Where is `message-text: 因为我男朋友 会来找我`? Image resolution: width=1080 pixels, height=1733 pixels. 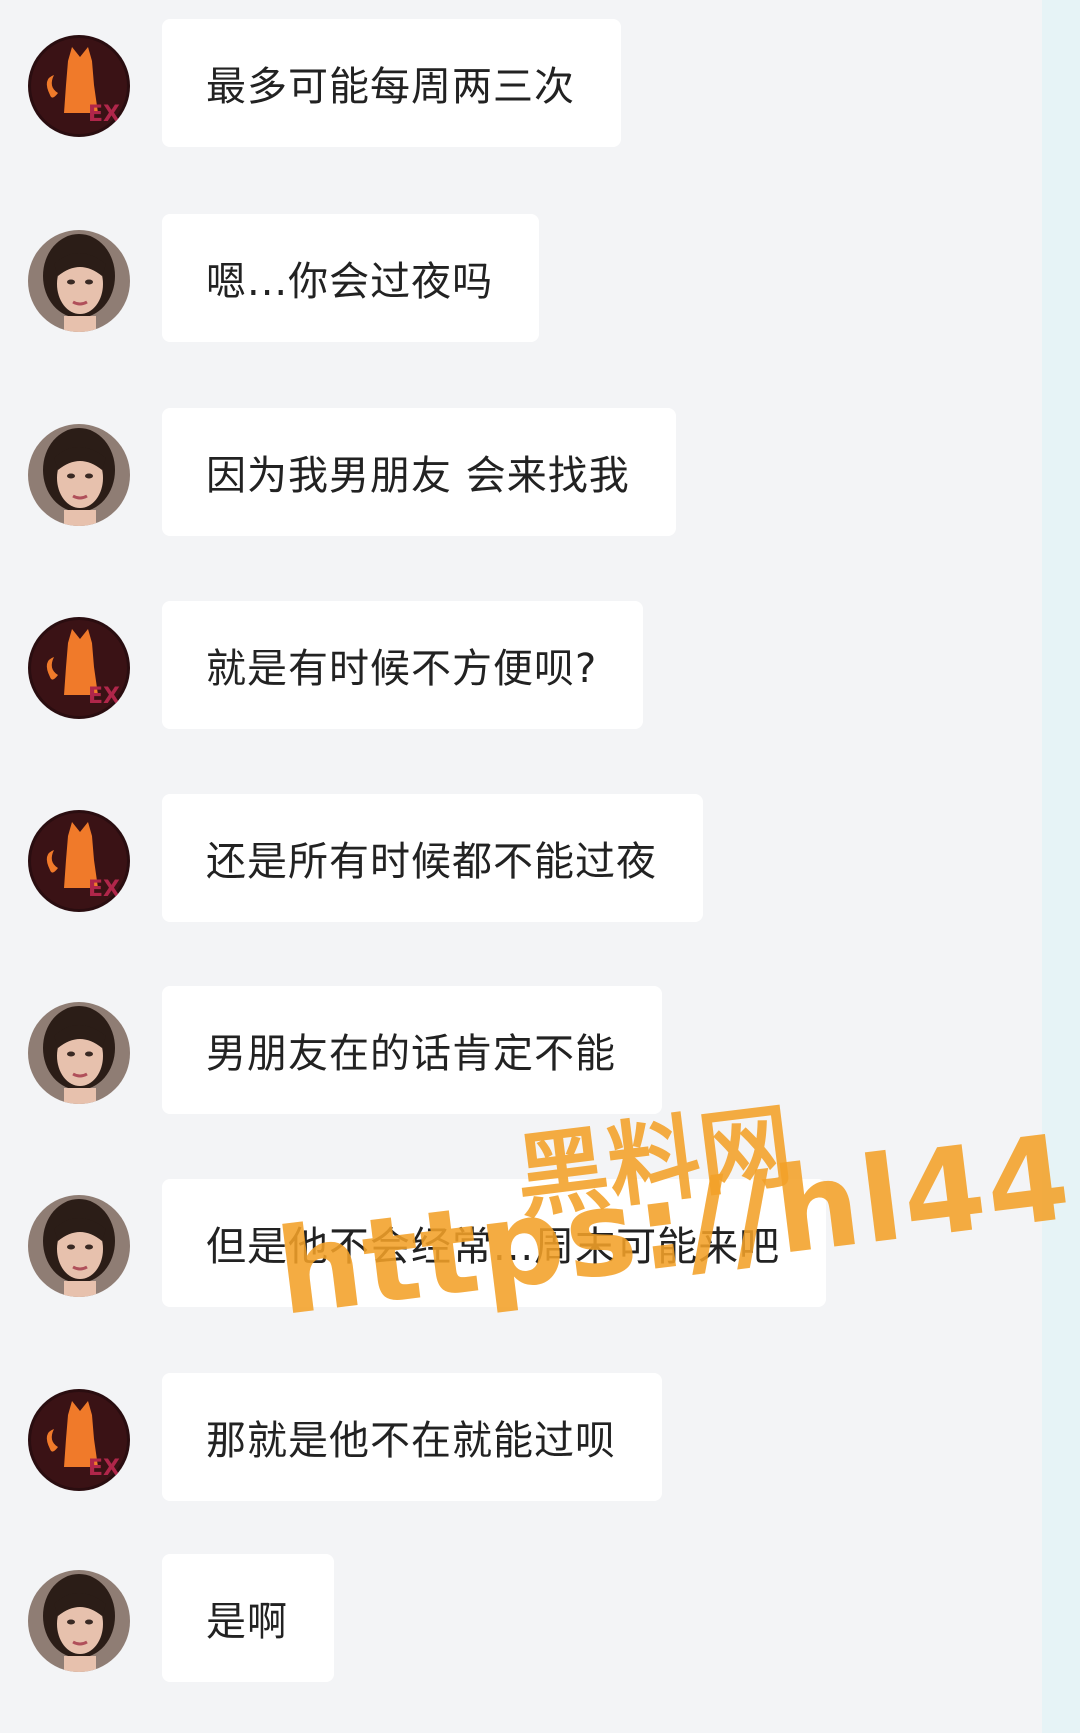
message-text: 因为我男朋友 会来找我 is located at coordinates (418, 476).